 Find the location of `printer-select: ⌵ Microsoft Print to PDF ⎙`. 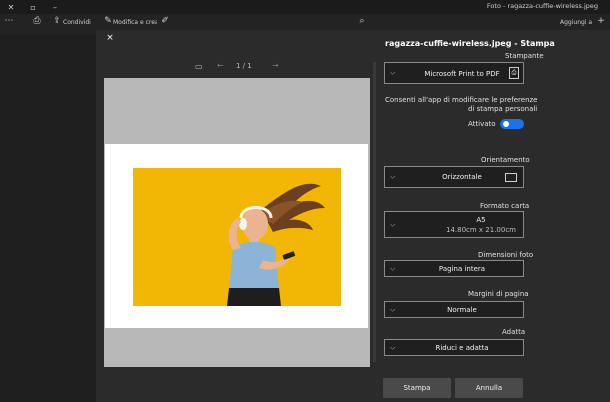

printer-select: ⌵ Microsoft Print to PDF ⎙ is located at coordinates (454, 73).